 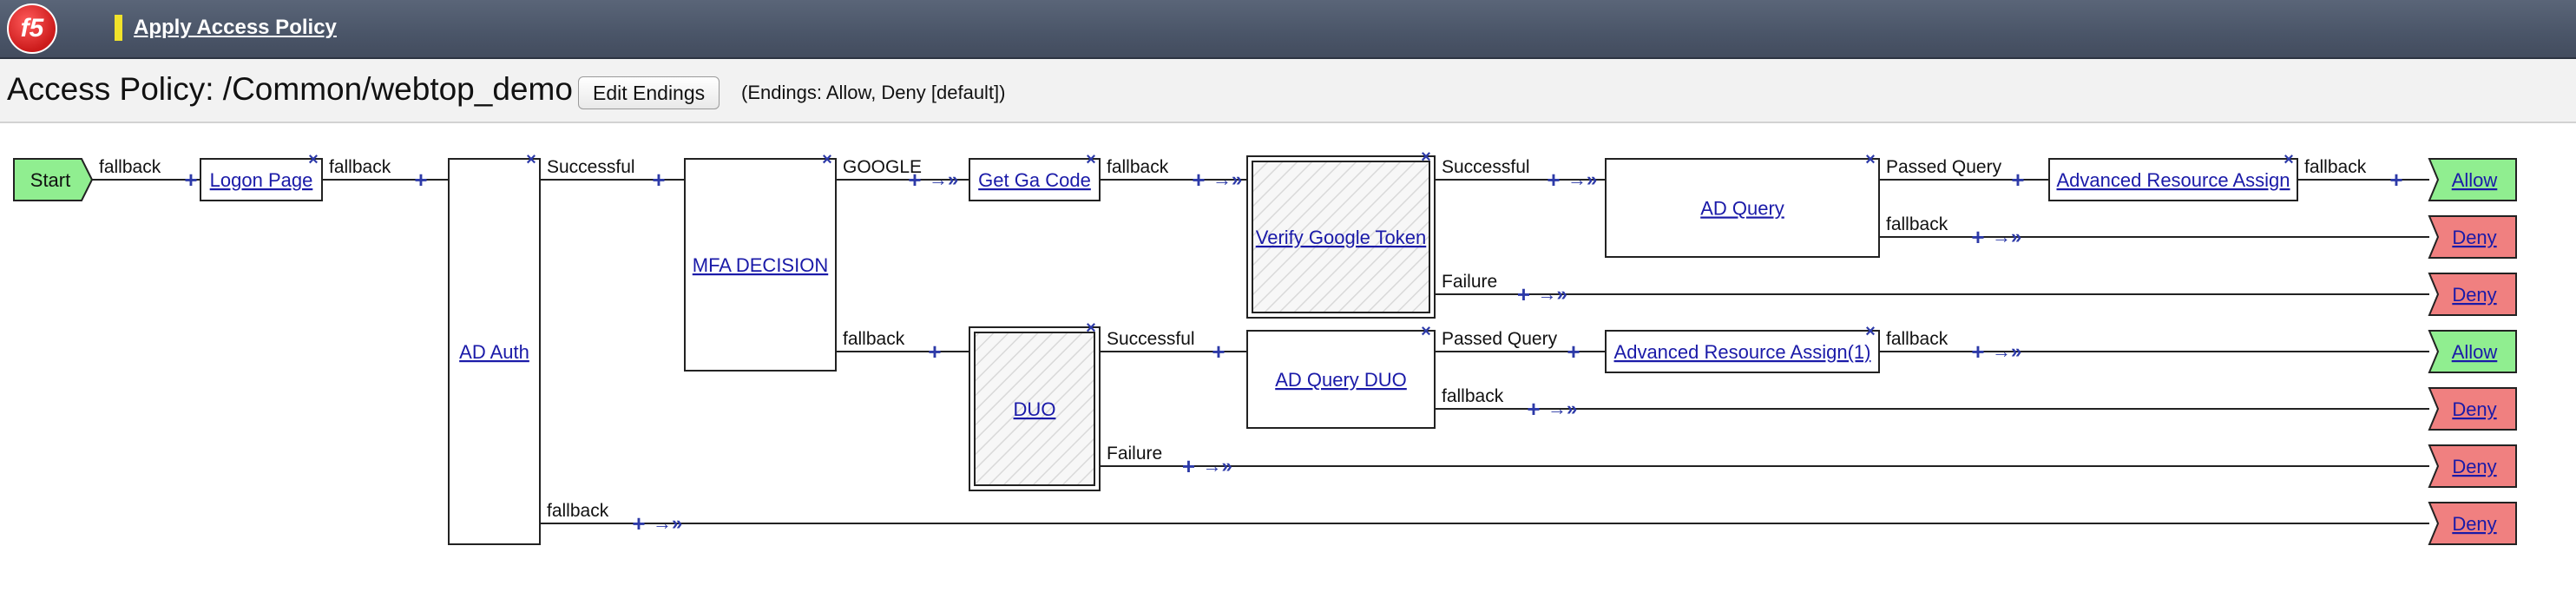 I want to click on policy-item-logon-page: Logon Page×, so click(x=261, y=175).